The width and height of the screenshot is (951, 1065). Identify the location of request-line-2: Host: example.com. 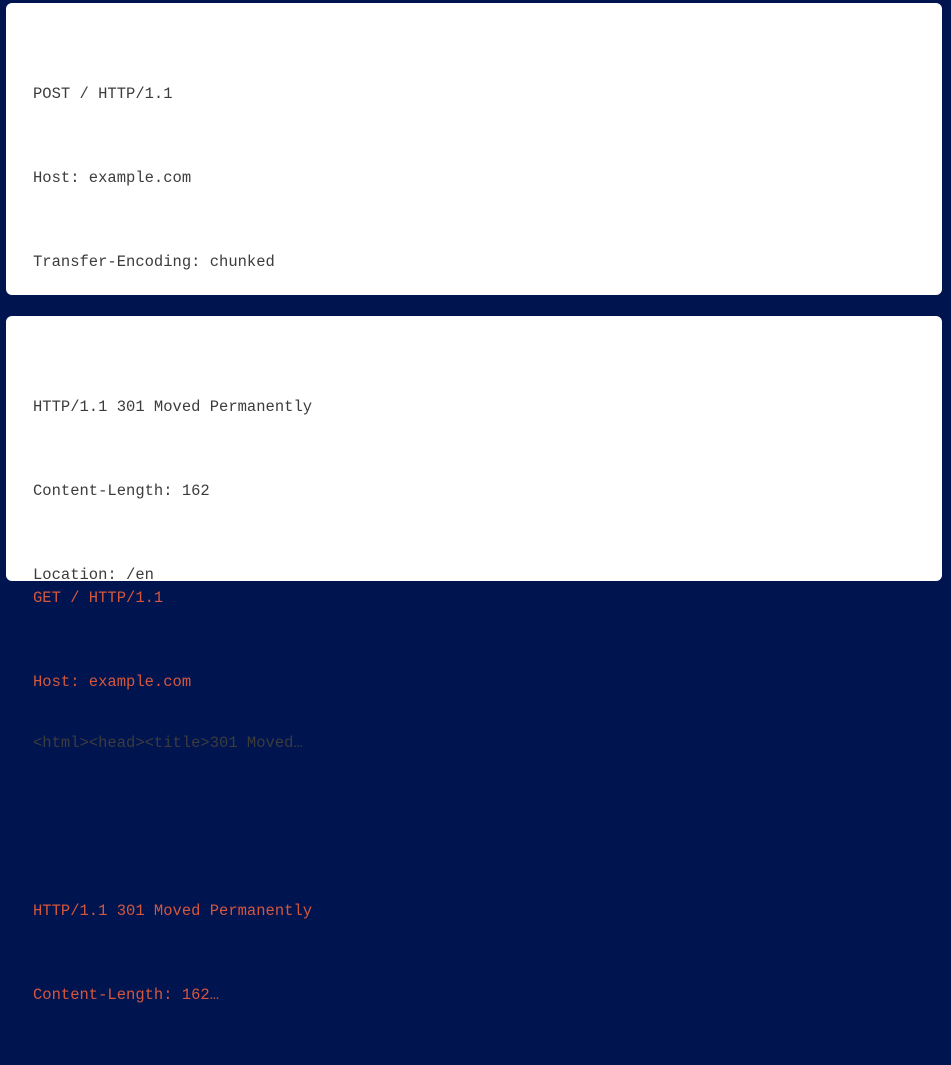
(112, 178).